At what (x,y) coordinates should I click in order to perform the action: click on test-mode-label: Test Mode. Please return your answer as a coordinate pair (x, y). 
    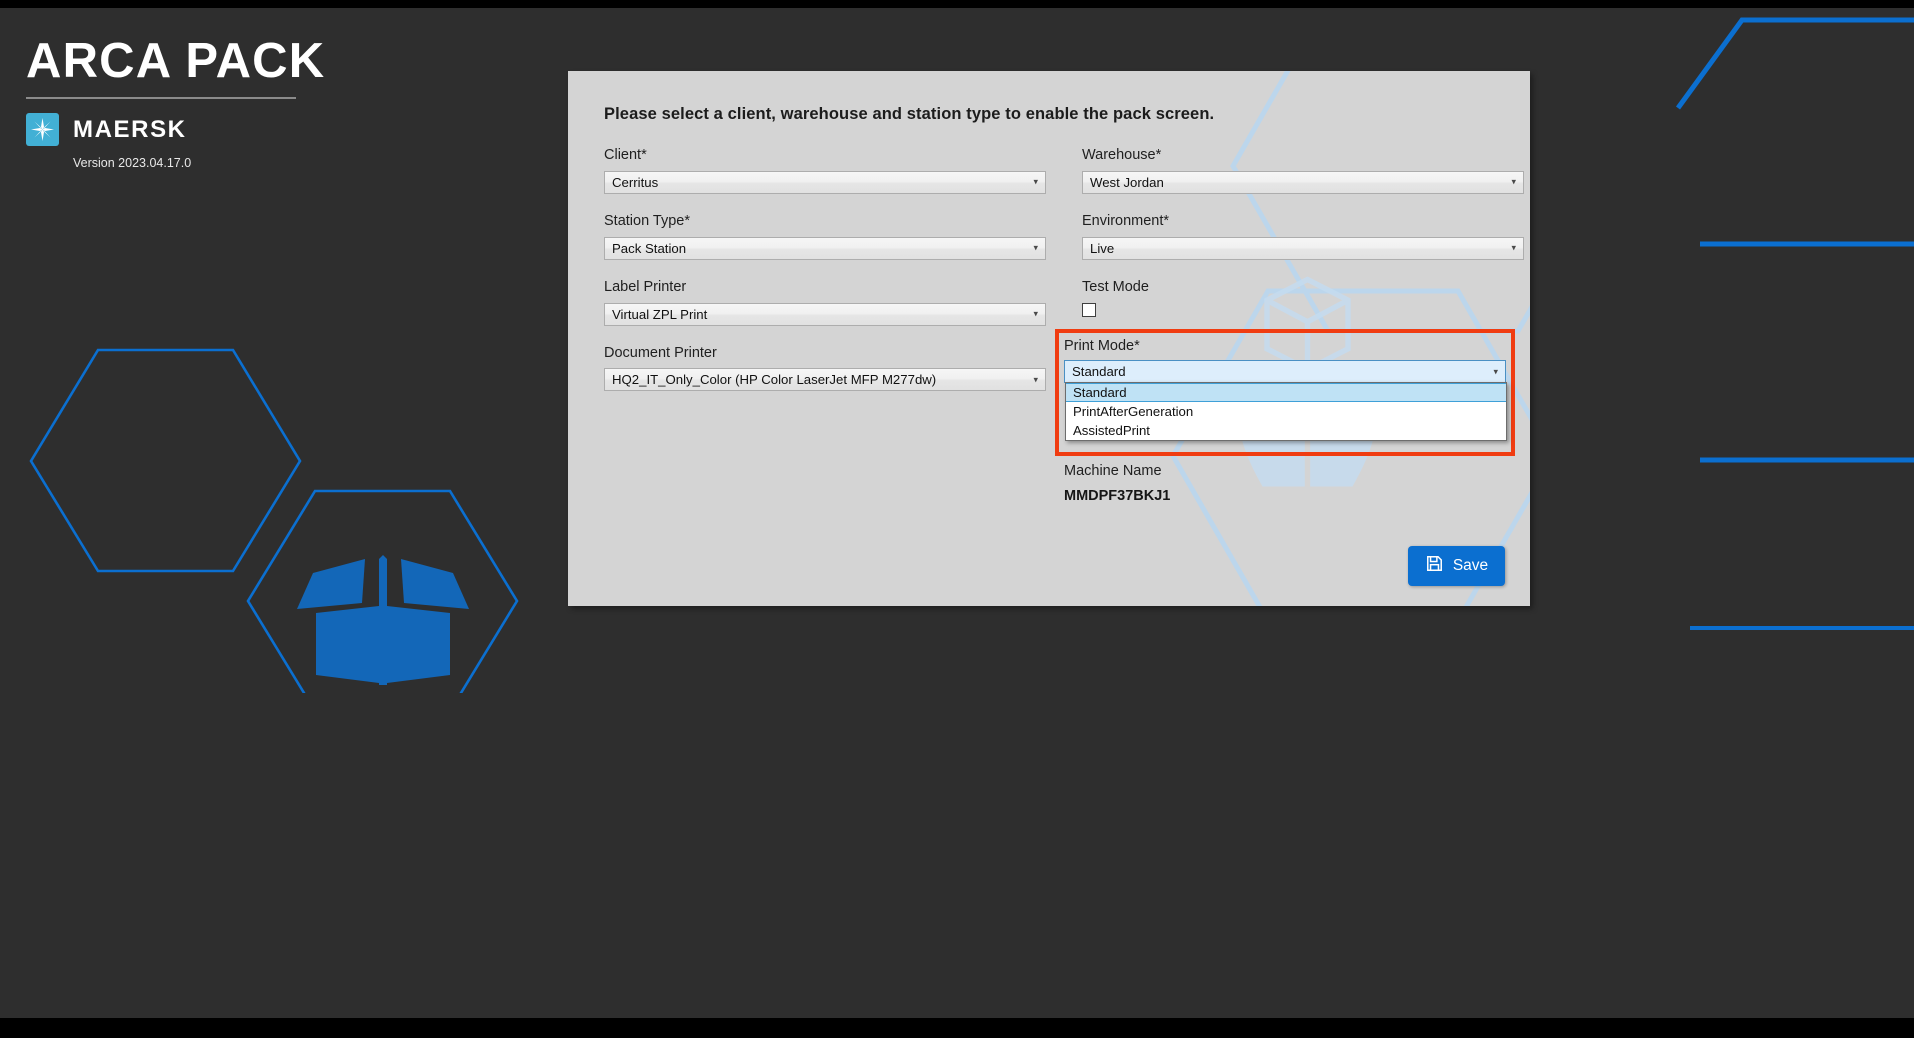
    Looking at the image, I should click on (1115, 286).